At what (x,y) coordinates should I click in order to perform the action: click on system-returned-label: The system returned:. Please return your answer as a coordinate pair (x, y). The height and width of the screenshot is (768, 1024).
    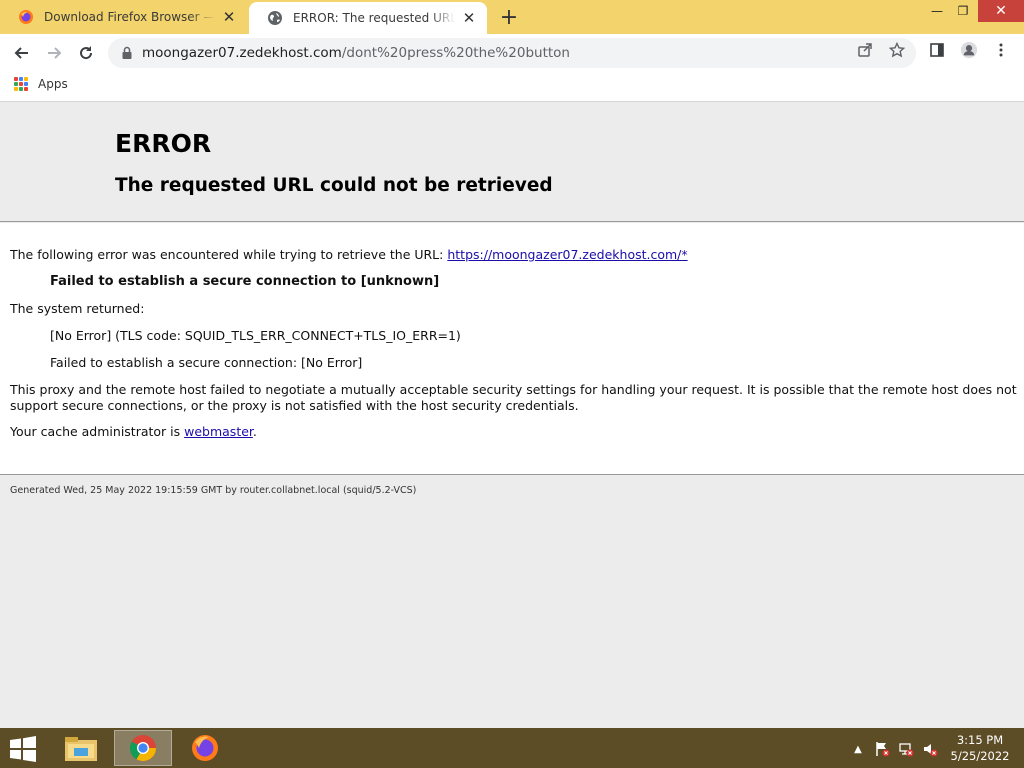
    Looking at the image, I should click on (77, 308).